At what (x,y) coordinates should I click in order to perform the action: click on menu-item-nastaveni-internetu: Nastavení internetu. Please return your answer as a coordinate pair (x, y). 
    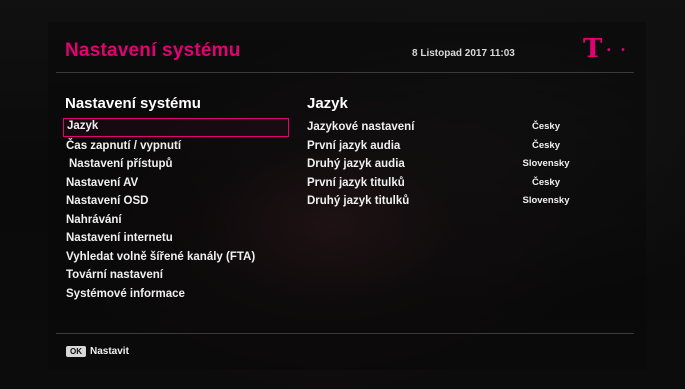
    Looking at the image, I should click on (176, 238).